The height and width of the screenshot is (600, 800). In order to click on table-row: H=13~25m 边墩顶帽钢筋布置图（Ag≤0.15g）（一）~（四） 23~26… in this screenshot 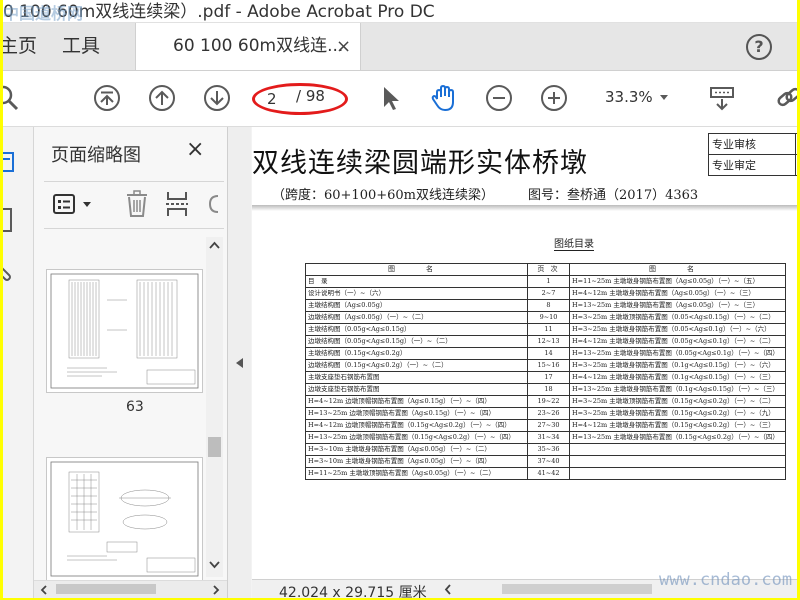, I will do `click(545, 413)`.